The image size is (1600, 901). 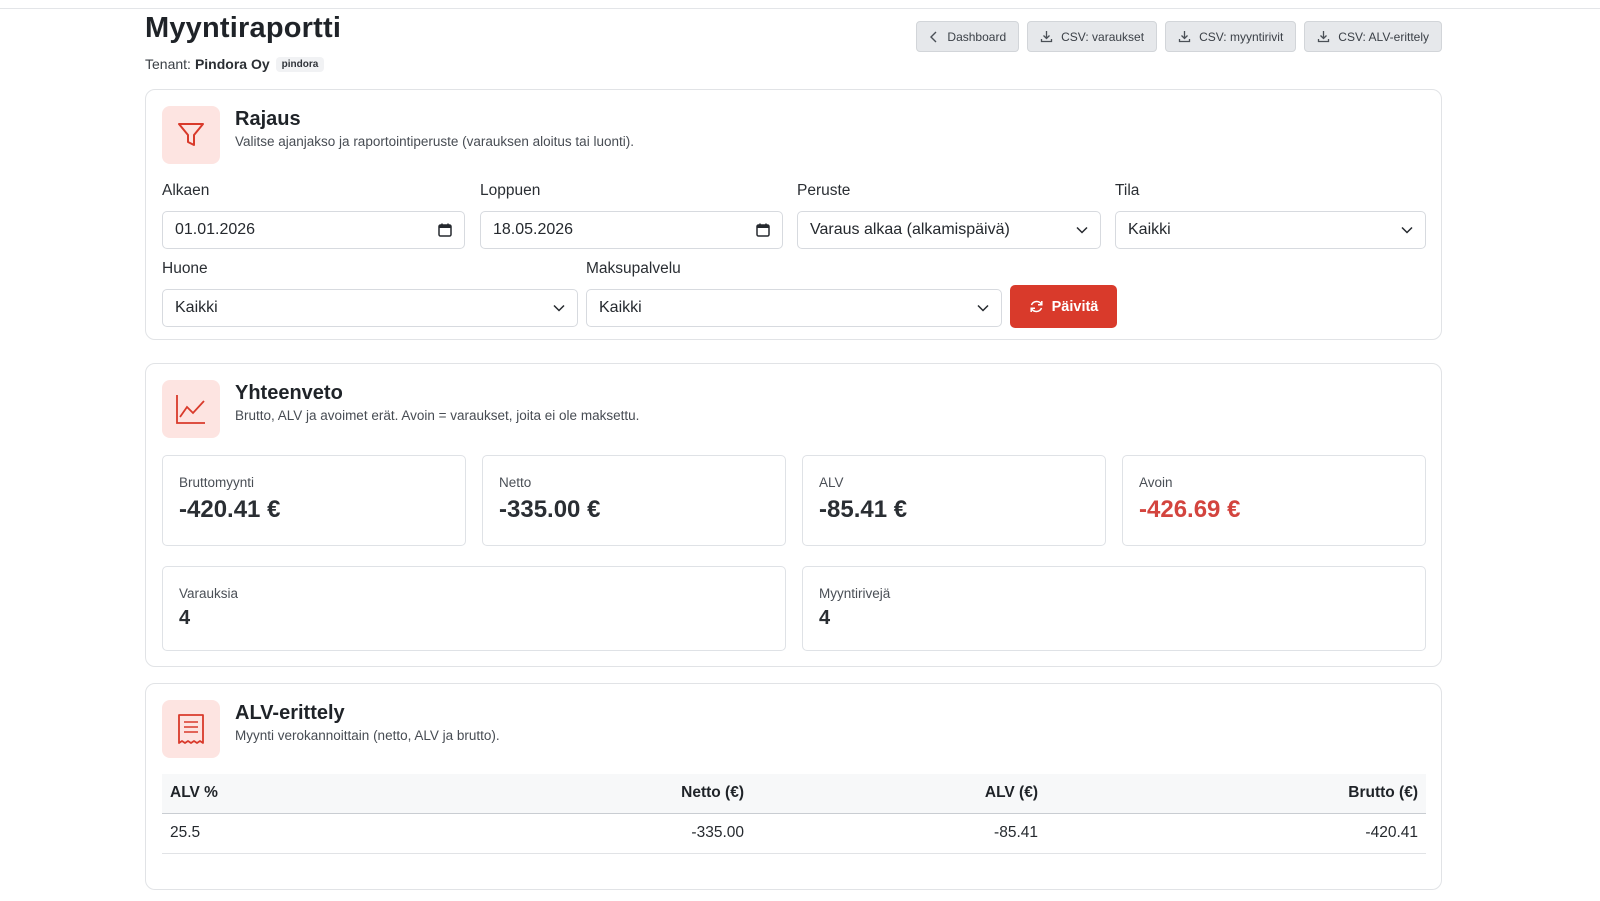 What do you see at coordinates (1127, 190) in the screenshot?
I see `status-label: Tila` at bounding box center [1127, 190].